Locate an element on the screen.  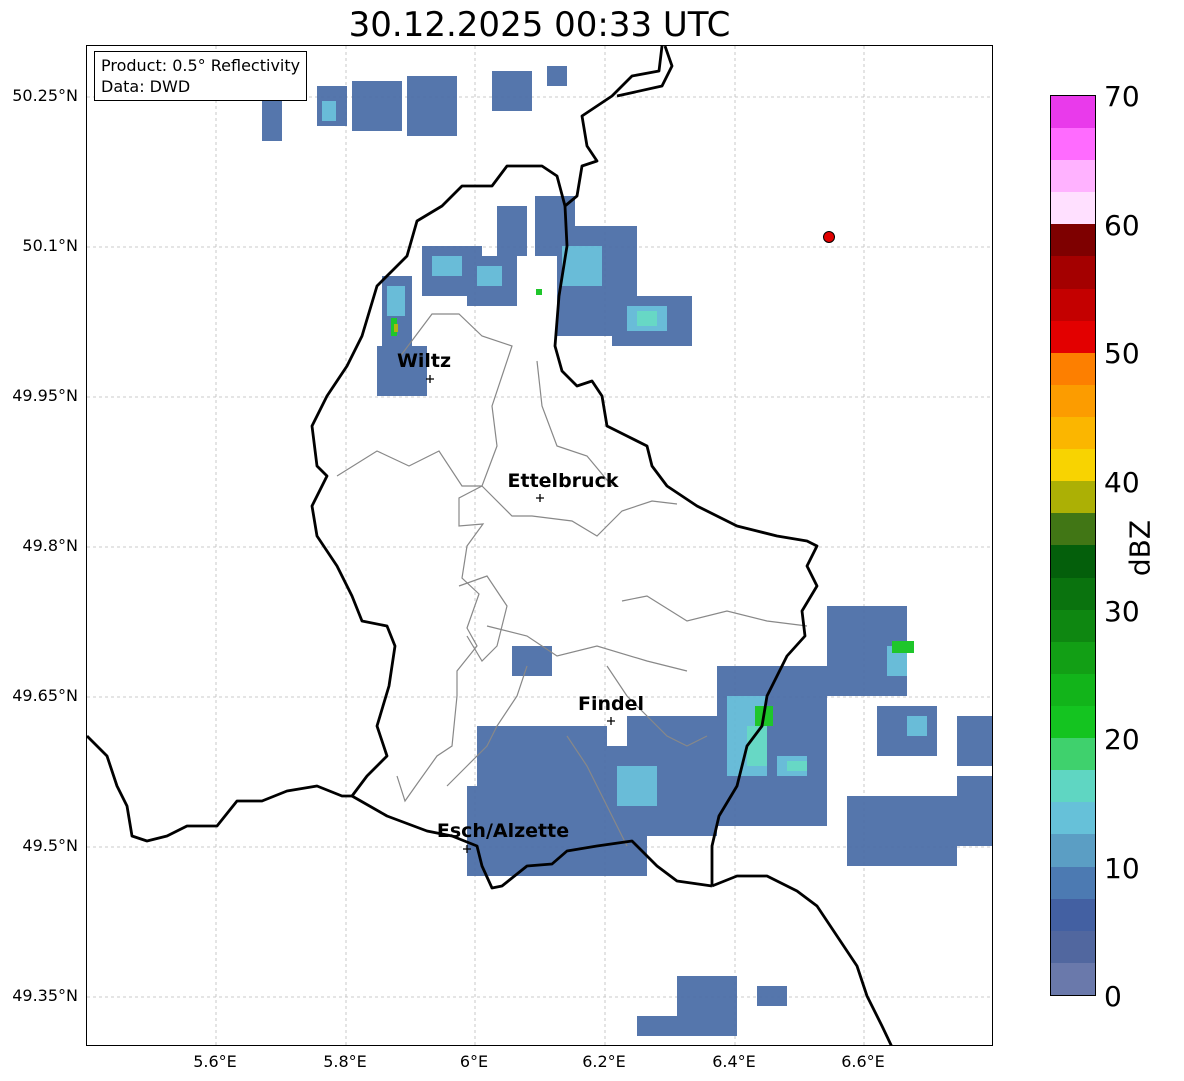
lat-label-6: 49.5°N is located at coordinates (50, 845).